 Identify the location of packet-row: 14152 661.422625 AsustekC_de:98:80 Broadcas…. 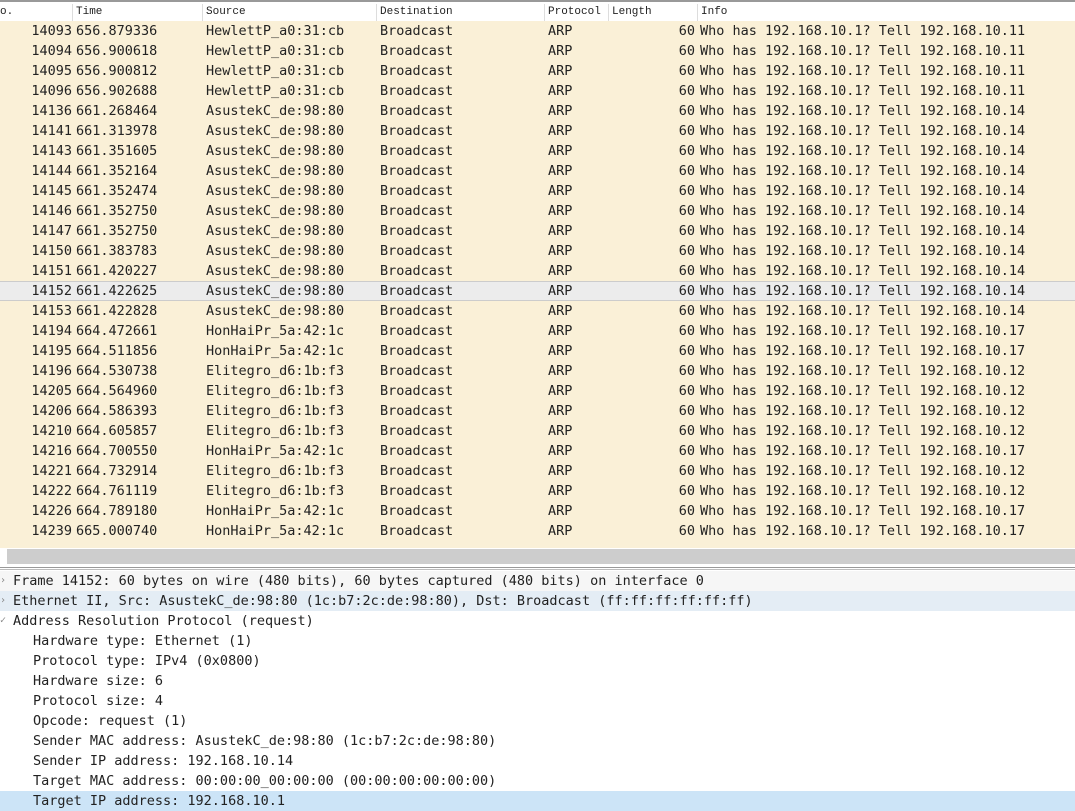
(537, 291).